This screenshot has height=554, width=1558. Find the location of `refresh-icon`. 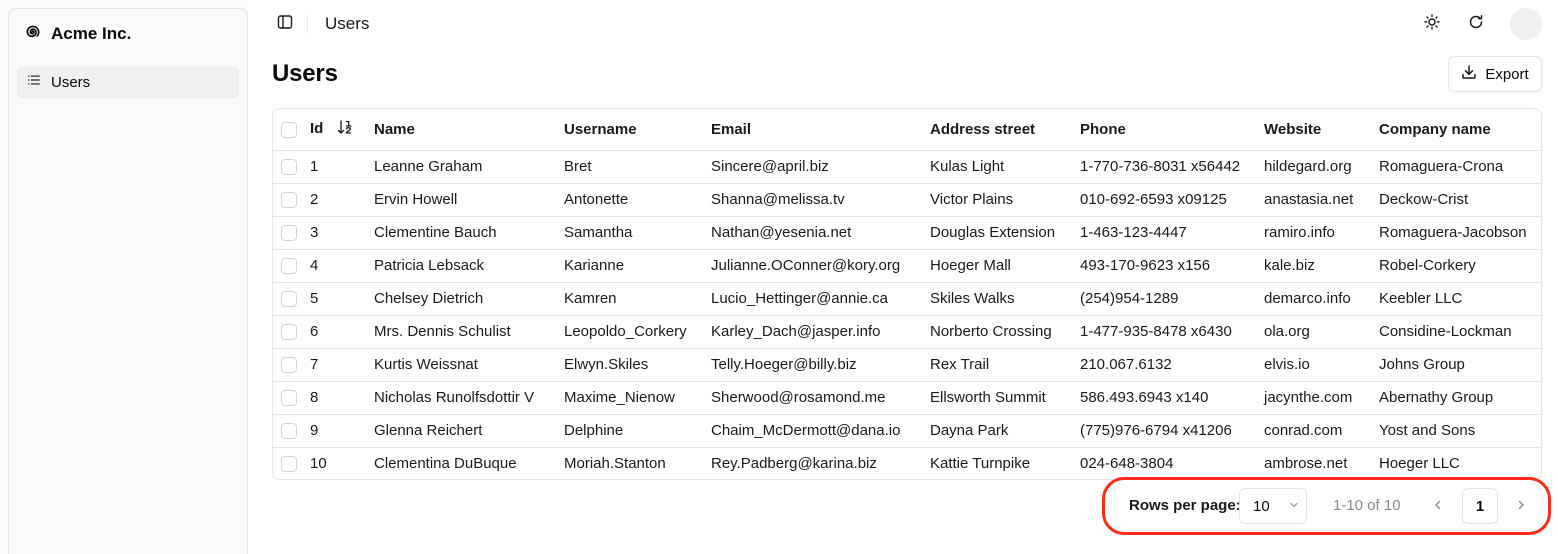

refresh-icon is located at coordinates (1476, 24).